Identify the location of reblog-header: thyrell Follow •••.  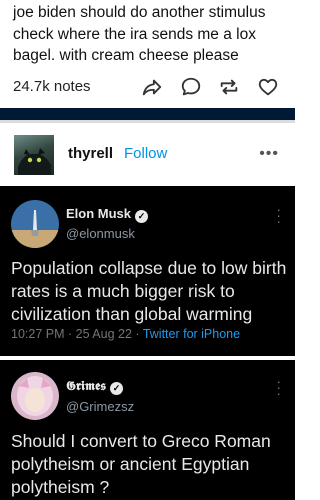
(147, 153).